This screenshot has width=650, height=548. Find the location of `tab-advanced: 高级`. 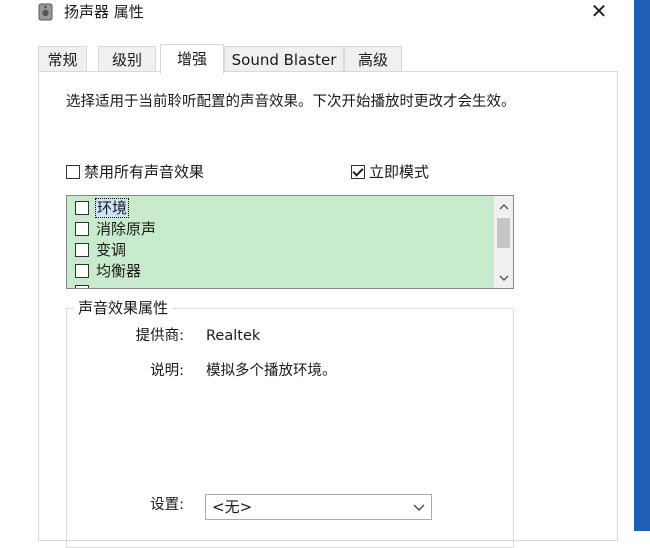

tab-advanced: 高级 is located at coordinates (373, 59).